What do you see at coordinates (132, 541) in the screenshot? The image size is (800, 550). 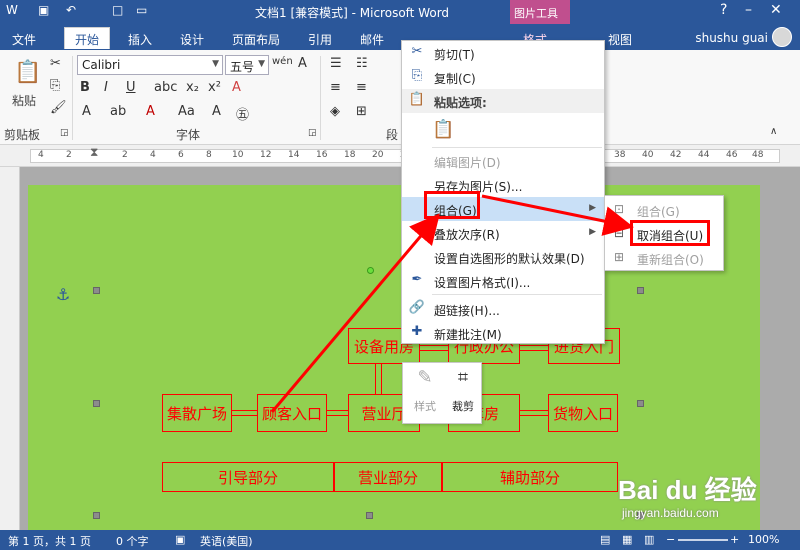 I see `word-count: 0 个字` at bounding box center [132, 541].